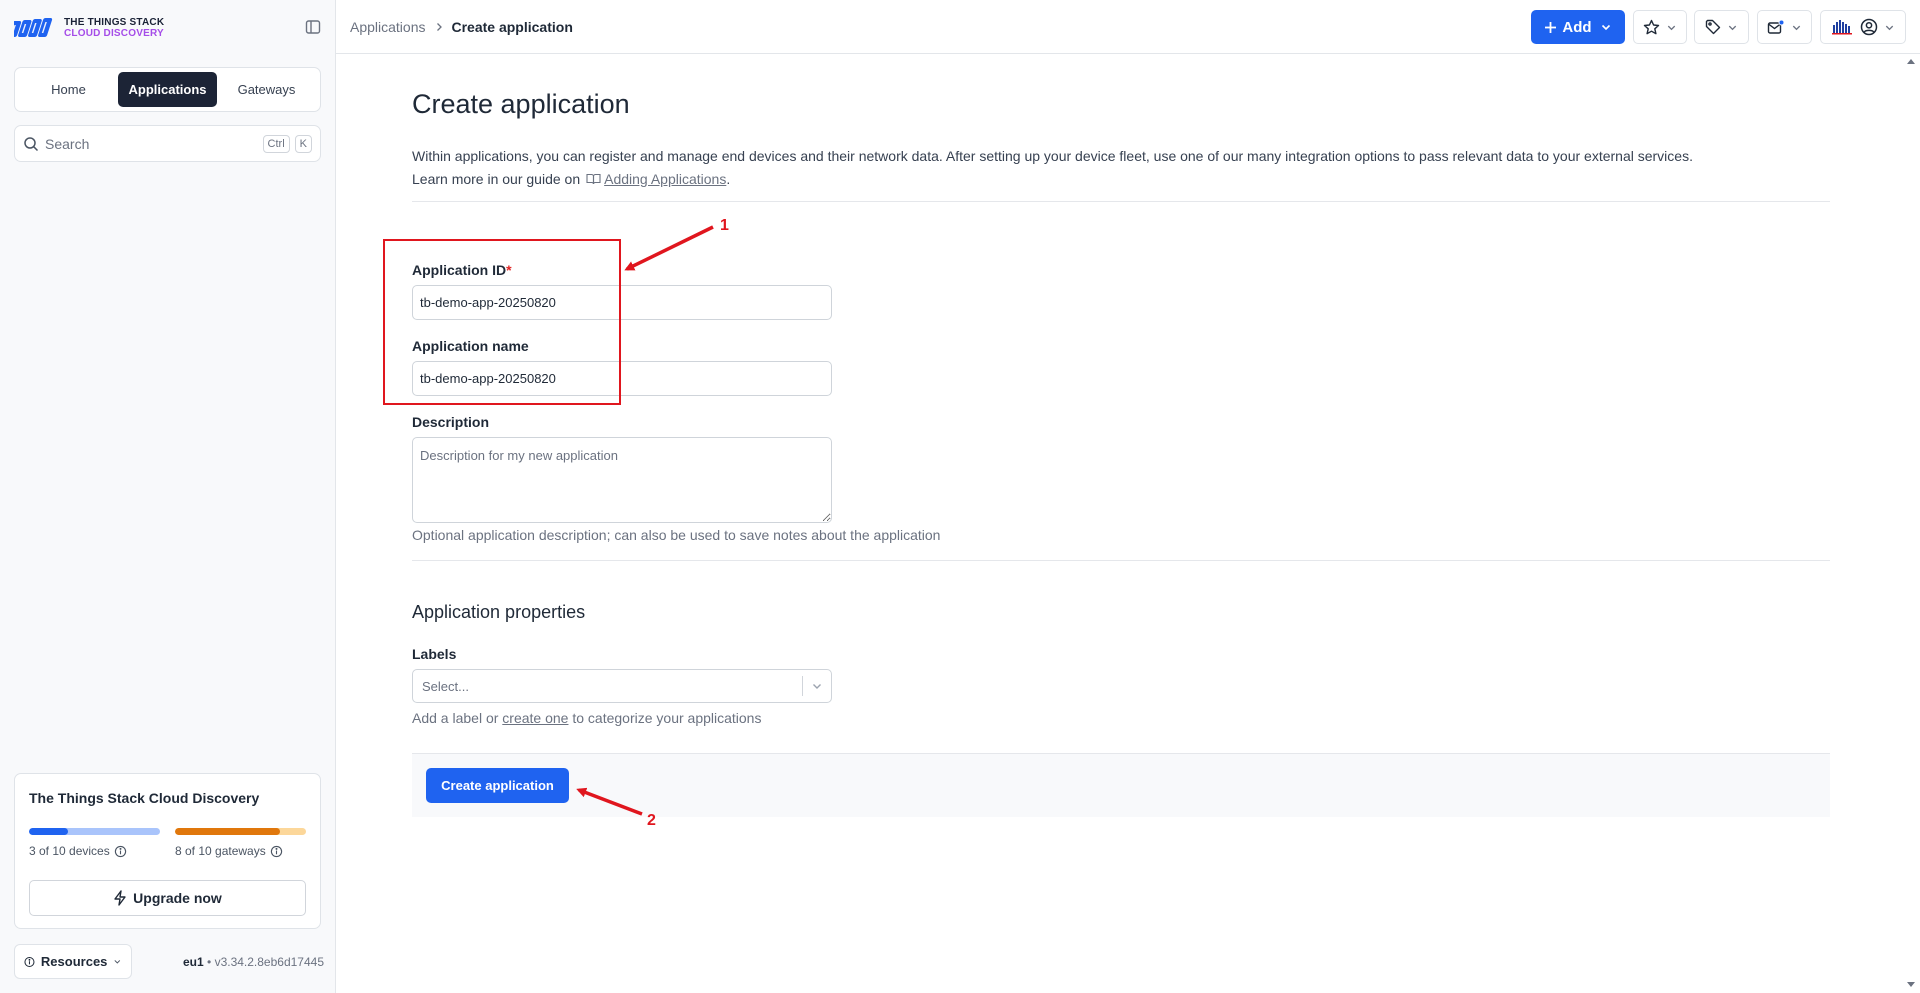  What do you see at coordinates (1551, 27) in the screenshot?
I see `plus-icon` at bounding box center [1551, 27].